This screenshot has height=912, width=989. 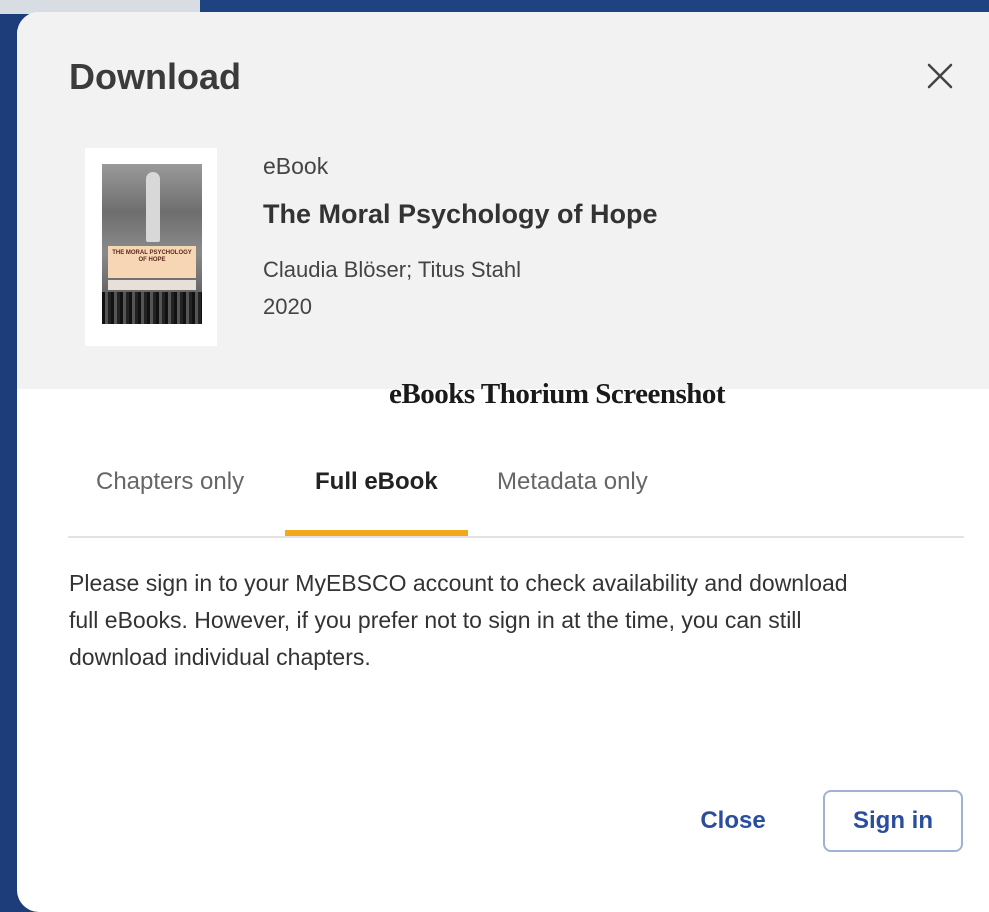 What do you see at coordinates (460, 214) in the screenshot?
I see `book-title: The Moral Psychology of Hope` at bounding box center [460, 214].